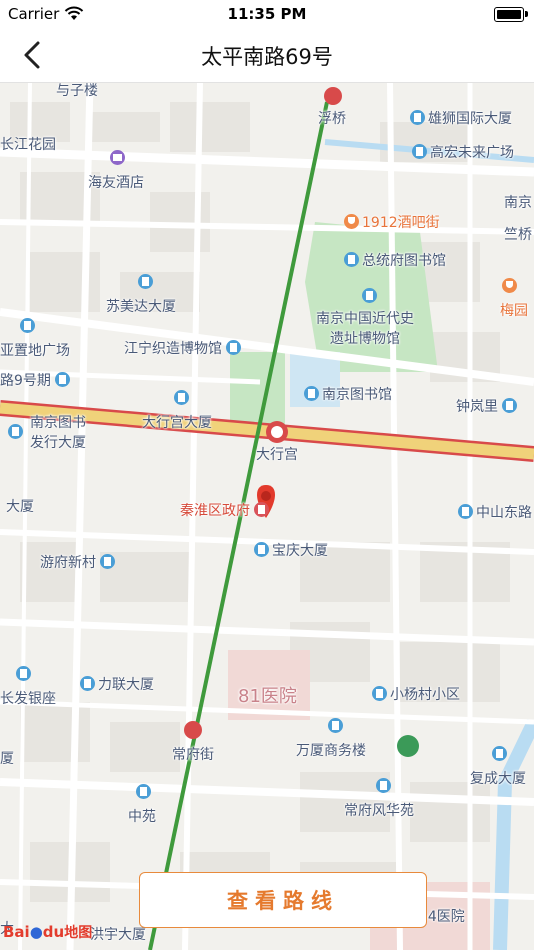 The width and height of the screenshot is (534, 950). I want to click on map-label-zhongyuan: 中苑, so click(142, 817).